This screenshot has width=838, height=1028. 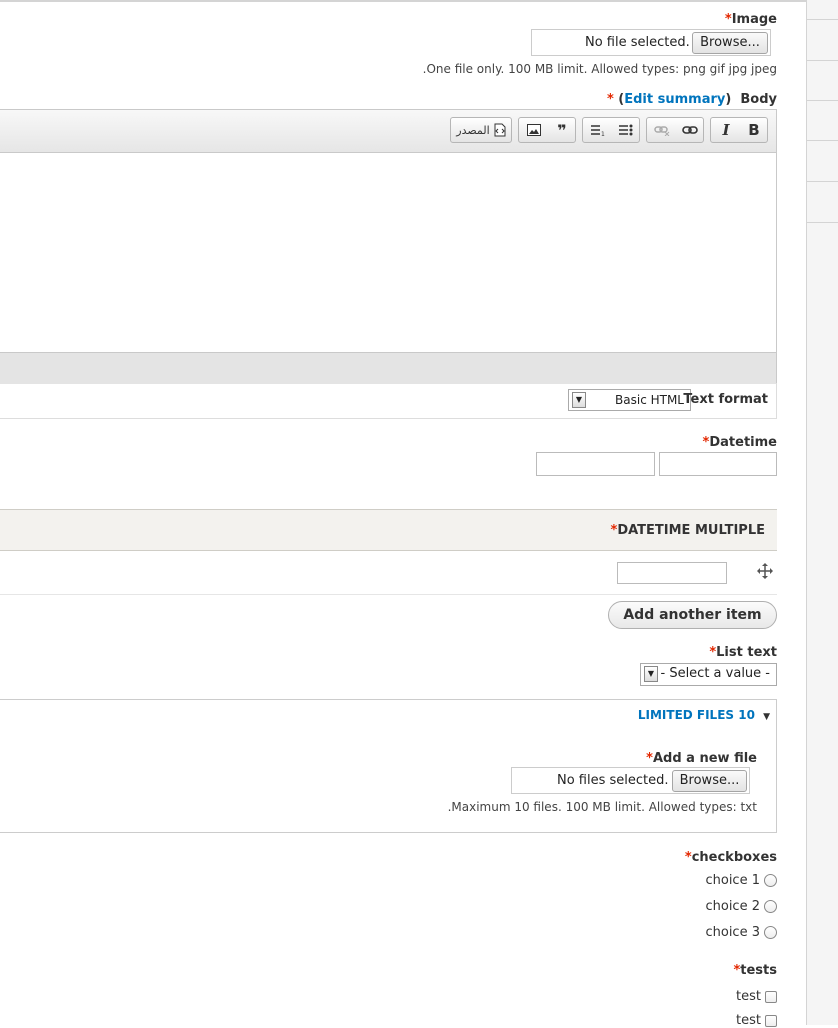 I want to click on link-button, so click(x=690, y=130).